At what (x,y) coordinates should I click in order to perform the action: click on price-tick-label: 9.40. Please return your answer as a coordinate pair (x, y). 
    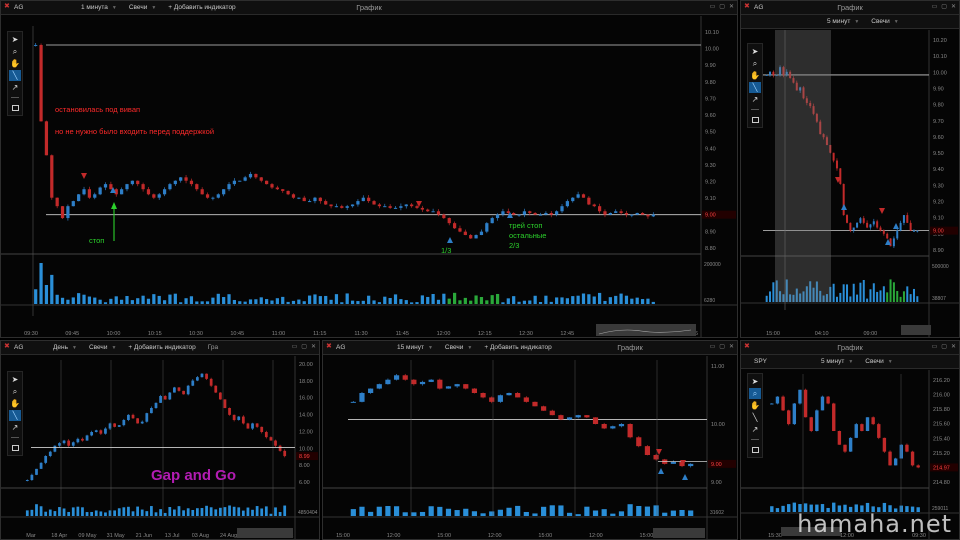
    Looking at the image, I should click on (710, 149).